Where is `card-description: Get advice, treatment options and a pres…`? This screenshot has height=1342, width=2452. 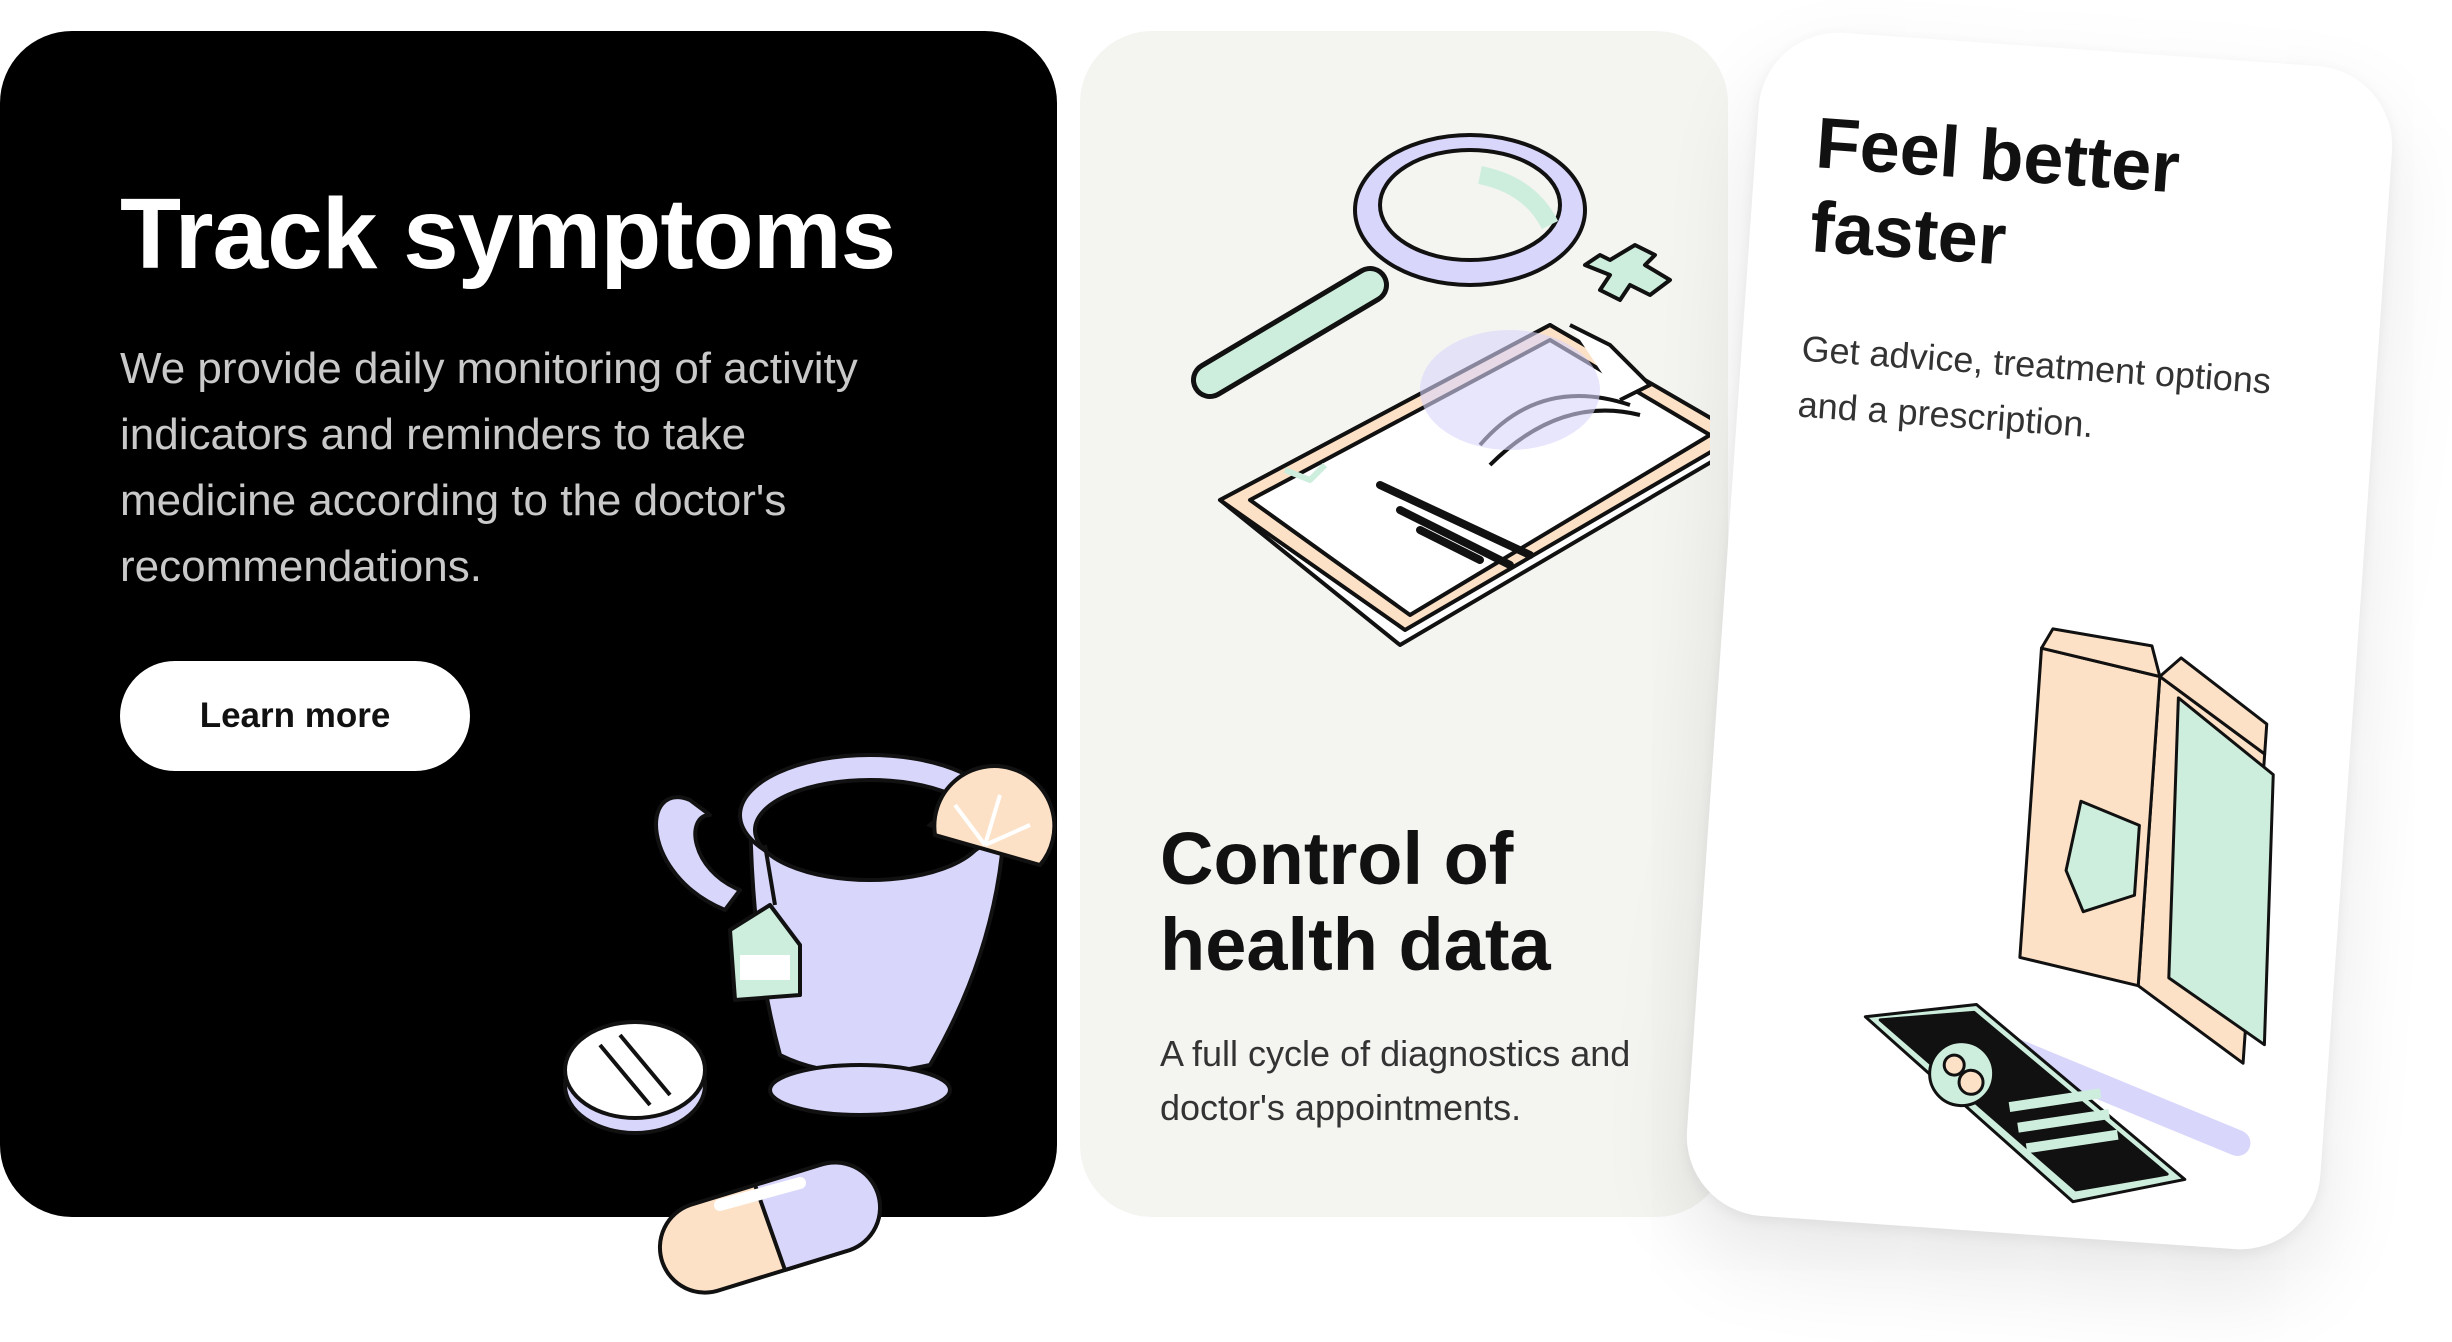 card-description: Get advice, treatment options and a pres… is located at coordinates (2034, 386).